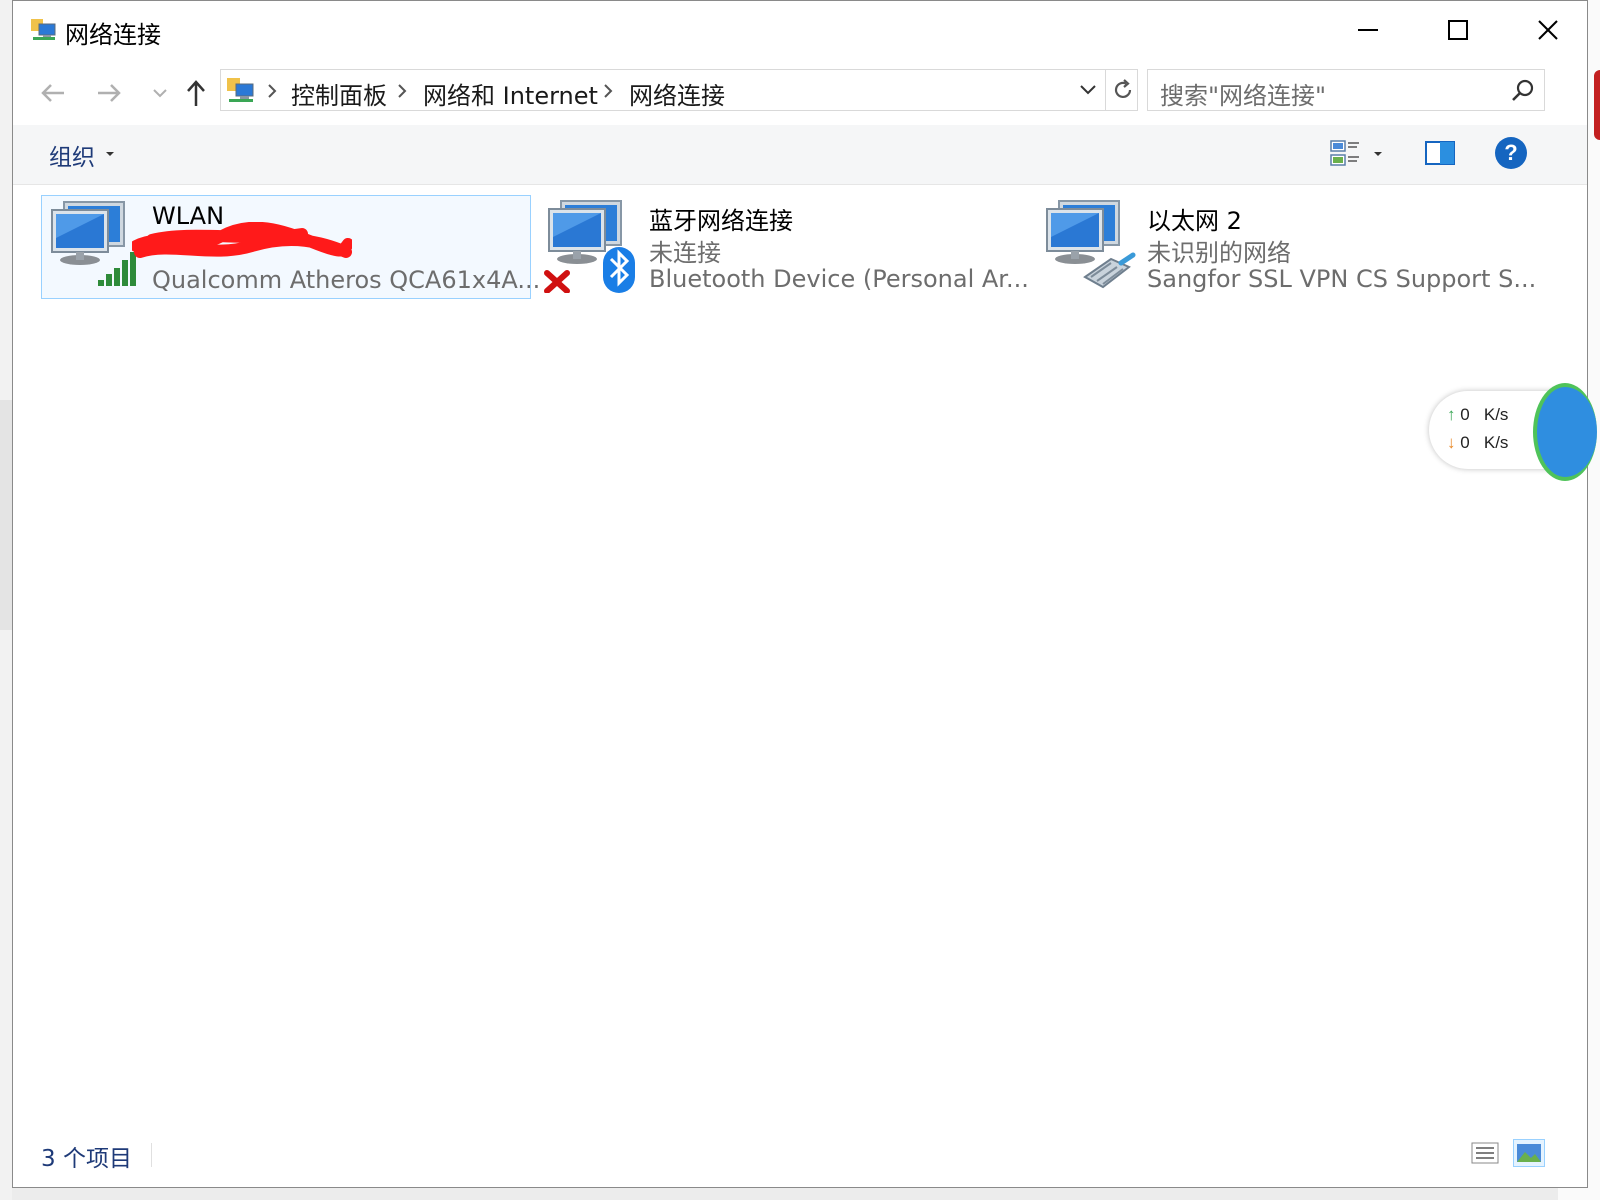  I want to click on back-button, so click(53, 93).